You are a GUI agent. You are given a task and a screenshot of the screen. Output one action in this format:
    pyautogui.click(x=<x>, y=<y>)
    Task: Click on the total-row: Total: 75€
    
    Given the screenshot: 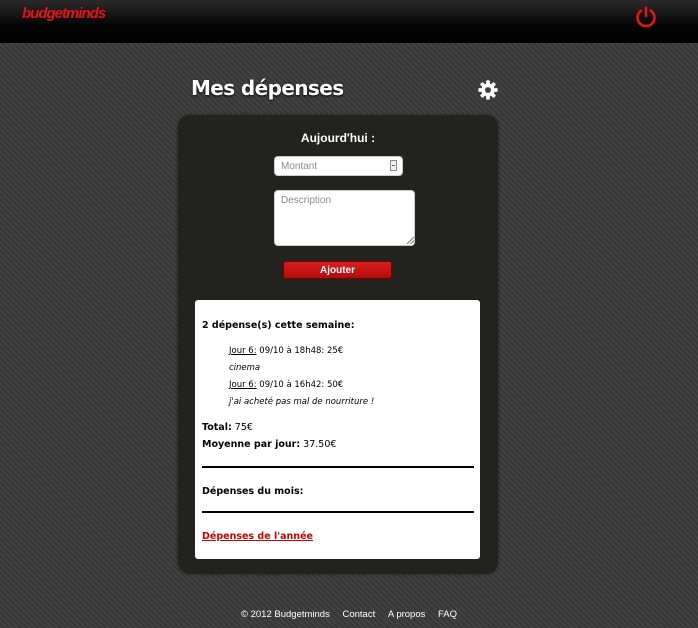 What is the action you would take?
    pyautogui.click(x=227, y=427)
    